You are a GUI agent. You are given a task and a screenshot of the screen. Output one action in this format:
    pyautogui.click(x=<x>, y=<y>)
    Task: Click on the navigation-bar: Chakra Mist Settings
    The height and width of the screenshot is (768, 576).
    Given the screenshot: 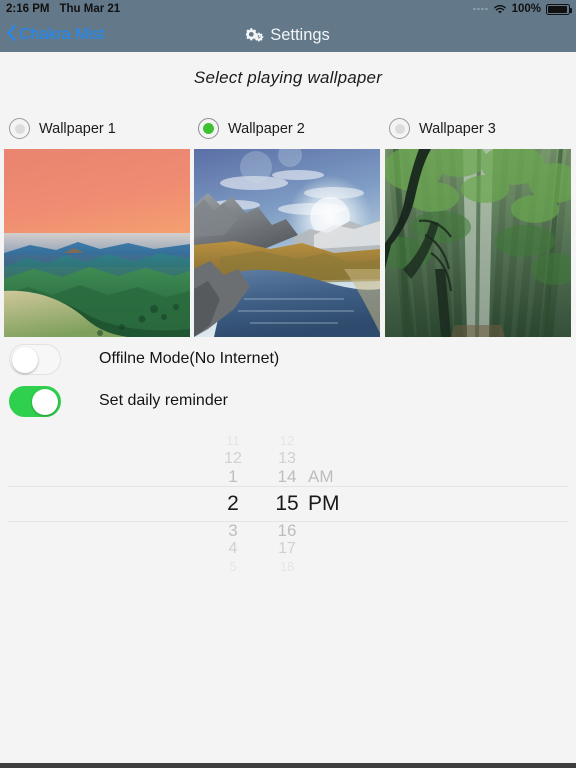 What is the action you would take?
    pyautogui.click(x=288, y=35)
    